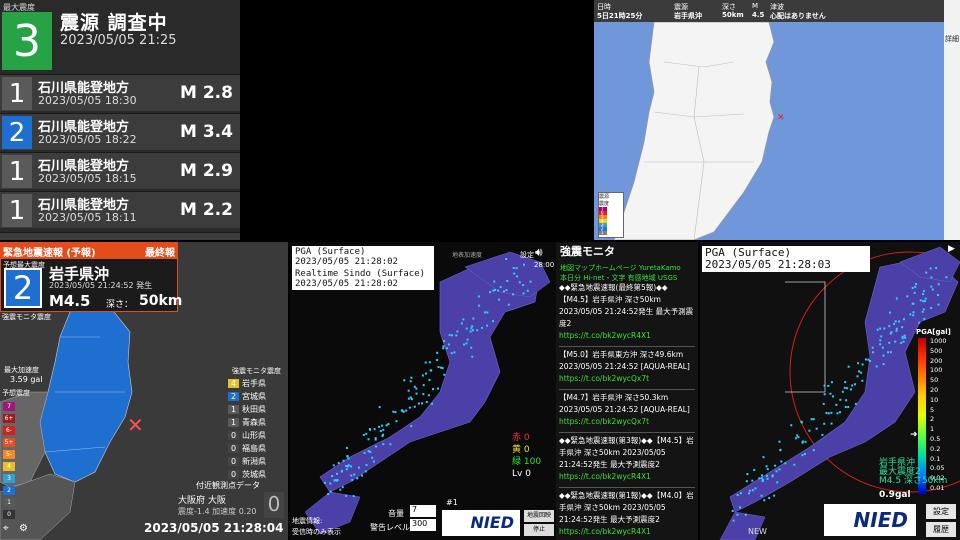 The height and width of the screenshot is (540, 960). I want to click on pga-legend-value: 50, so click(934, 380).